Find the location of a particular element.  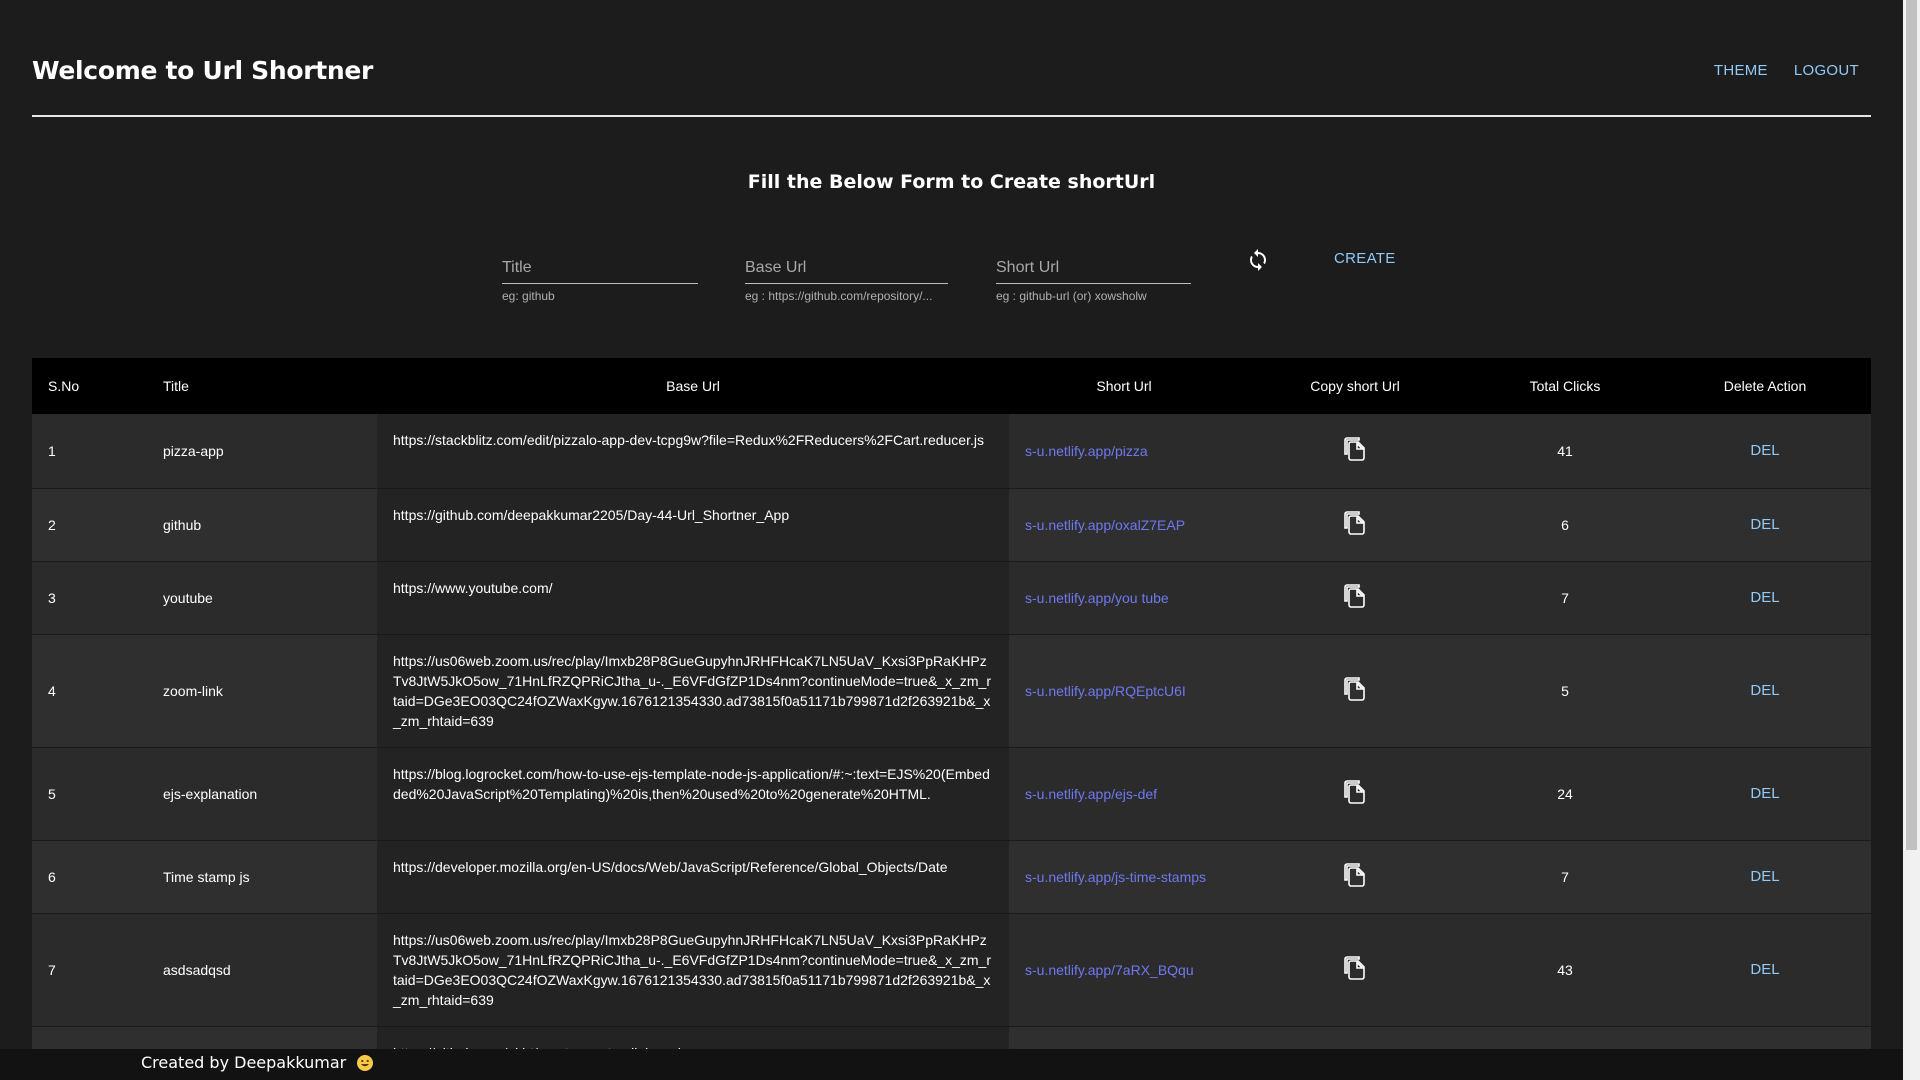

page-scrollbar is located at coordinates (1911, 540).